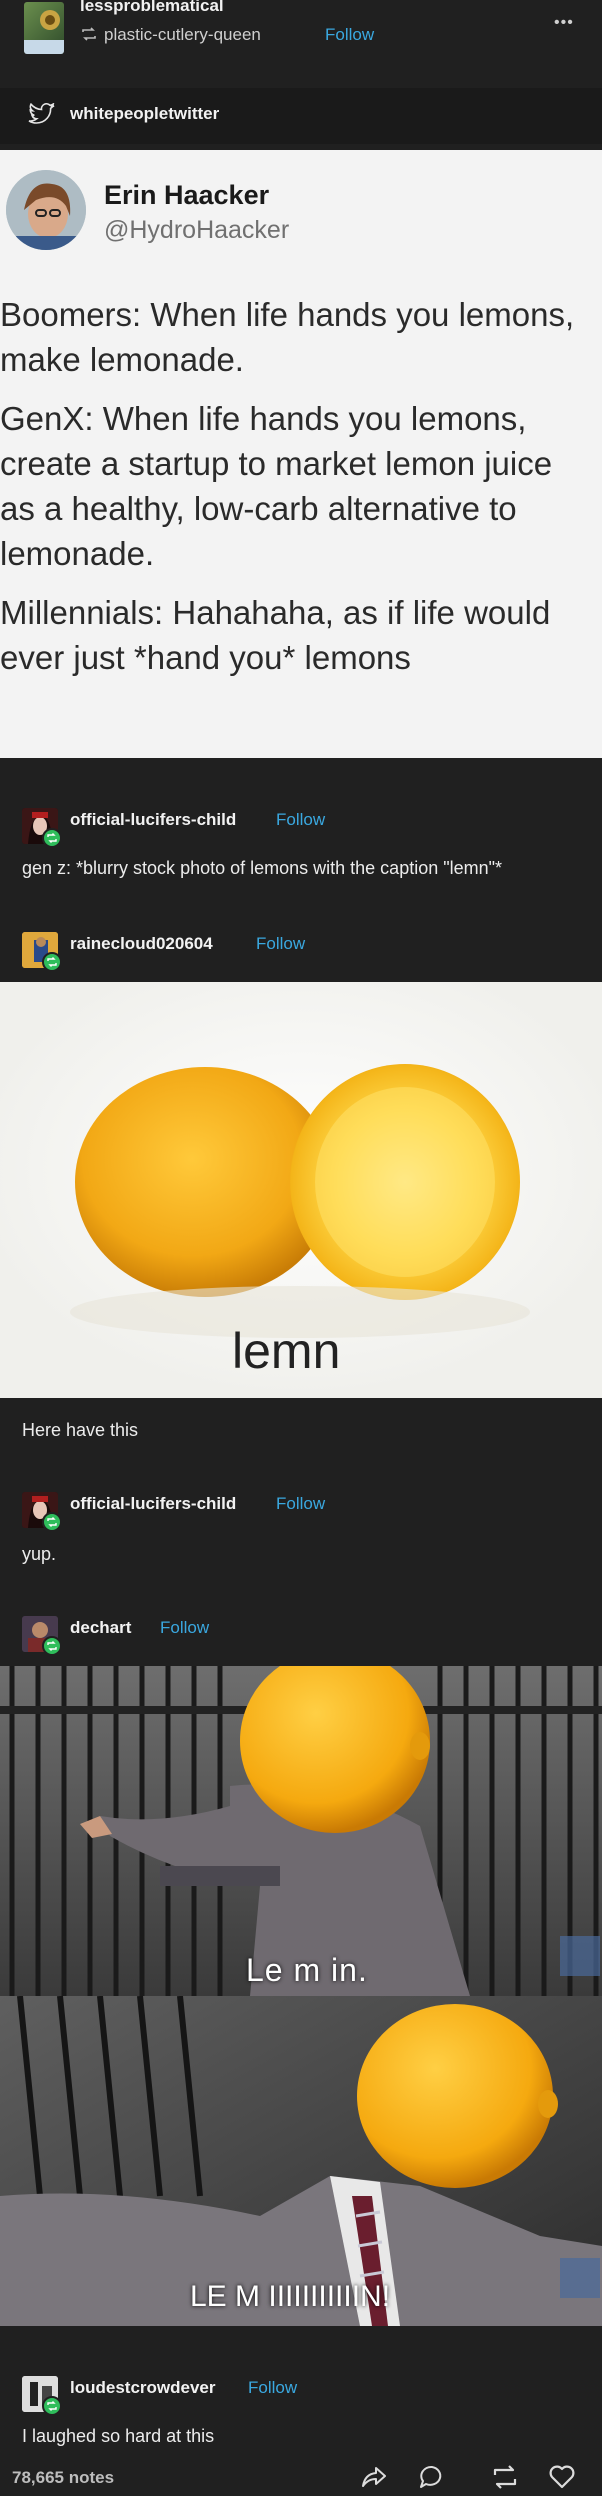 This screenshot has width=602, height=2496. I want to click on share-icon, so click(374, 2477).